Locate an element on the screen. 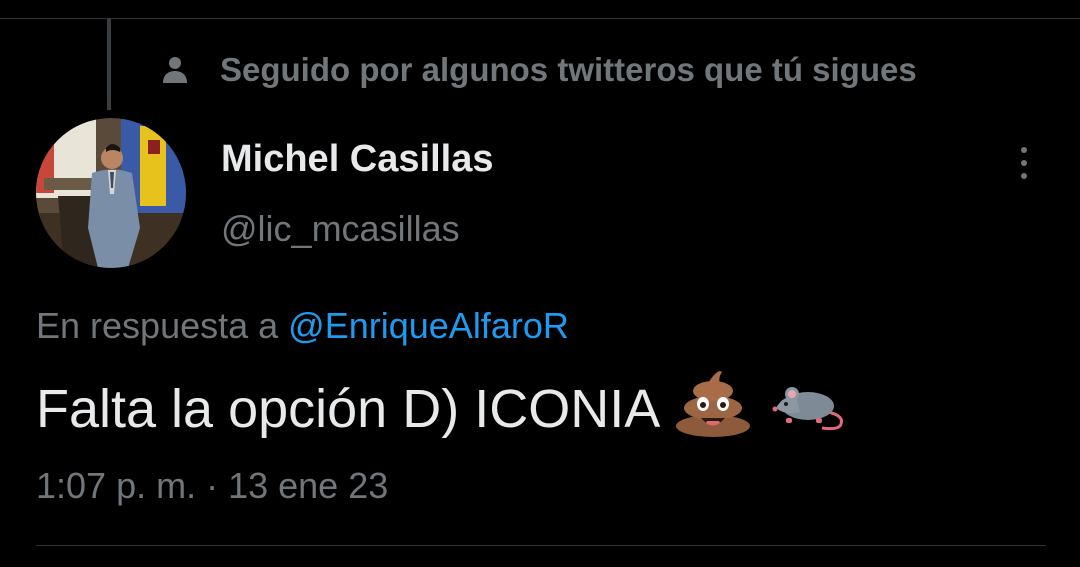  top-divider is located at coordinates (540, 18).